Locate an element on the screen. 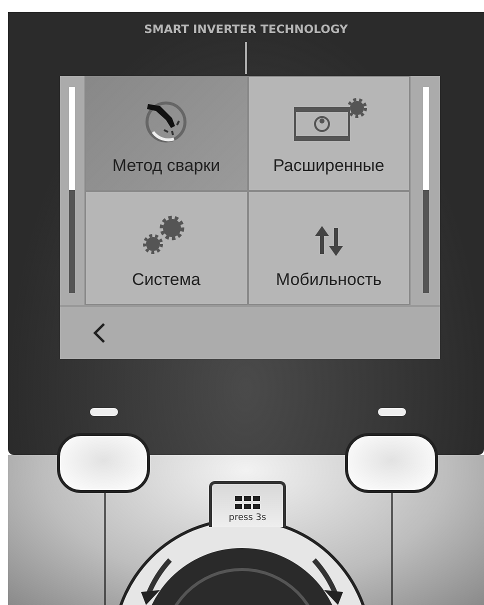  grid-icon is located at coordinates (247, 503).